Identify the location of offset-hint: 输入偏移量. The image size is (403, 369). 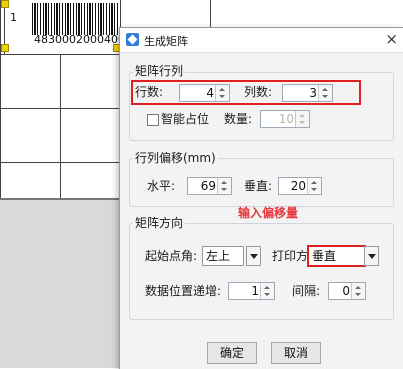
(268, 213).